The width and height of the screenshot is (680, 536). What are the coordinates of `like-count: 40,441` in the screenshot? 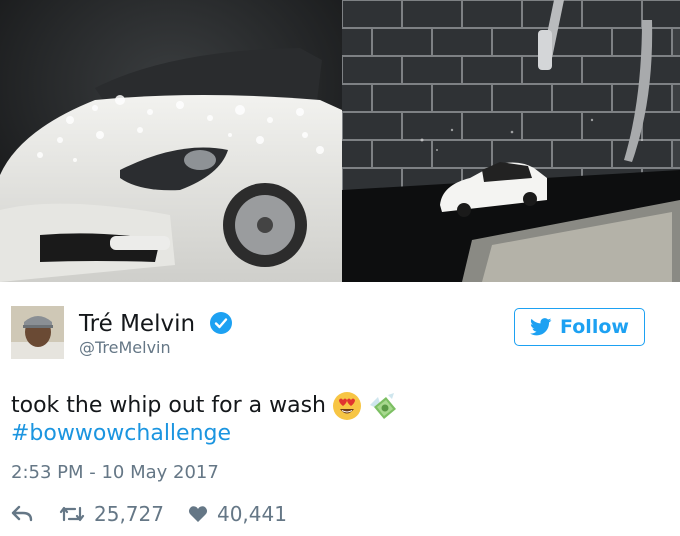 It's located at (251, 514).